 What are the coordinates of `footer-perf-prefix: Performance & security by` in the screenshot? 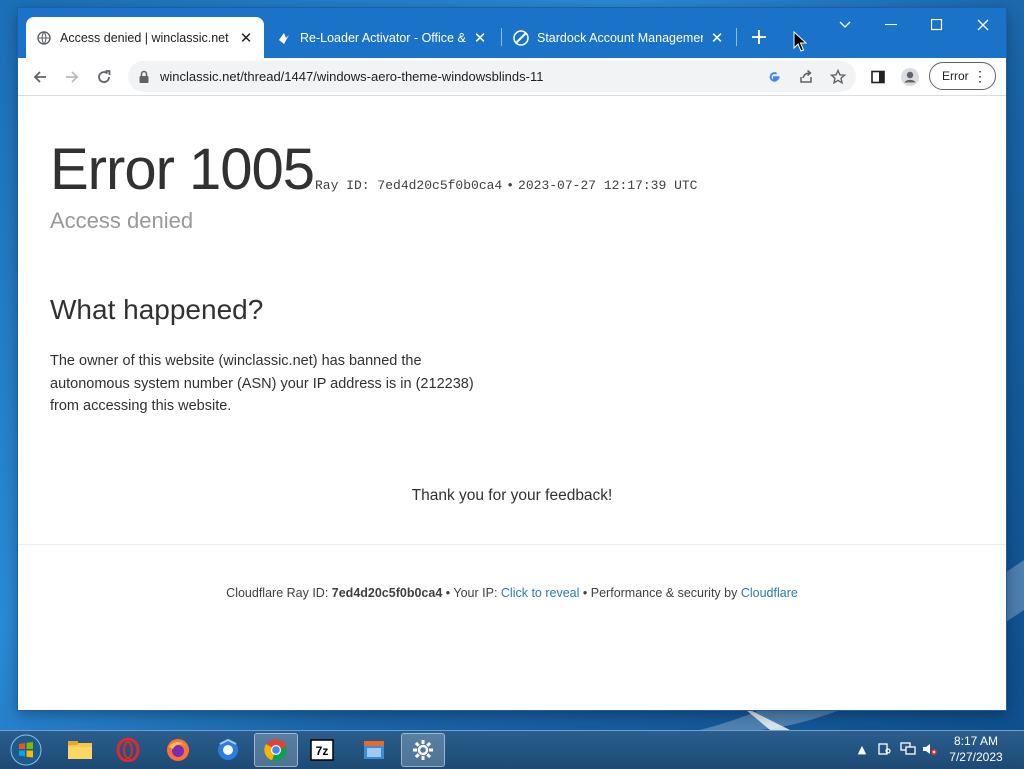 It's located at (664, 593).